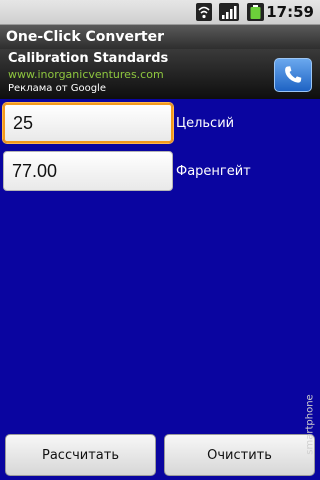 This screenshot has height=480, width=320. I want to click on signal-icon, so click(229, 12).